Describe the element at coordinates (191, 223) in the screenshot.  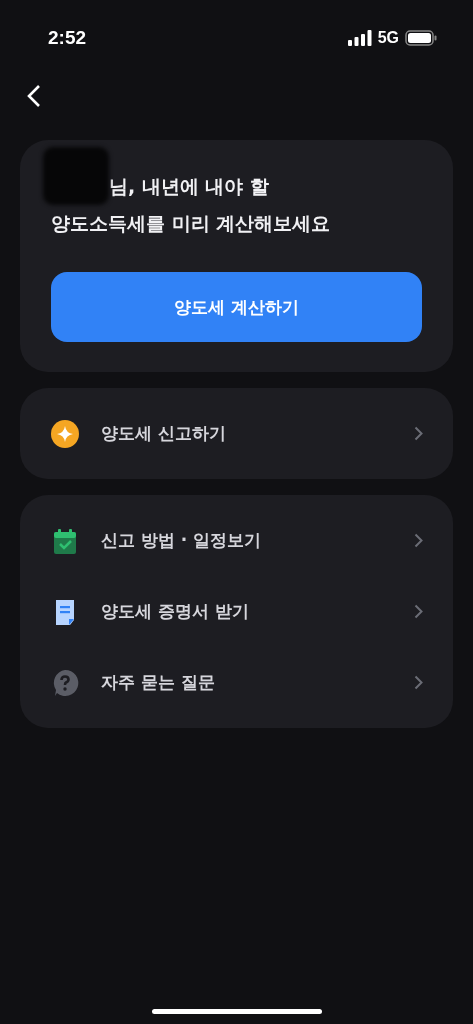
I see `heading-text: 양도소득세를 미리 계산해보세요` at that location.